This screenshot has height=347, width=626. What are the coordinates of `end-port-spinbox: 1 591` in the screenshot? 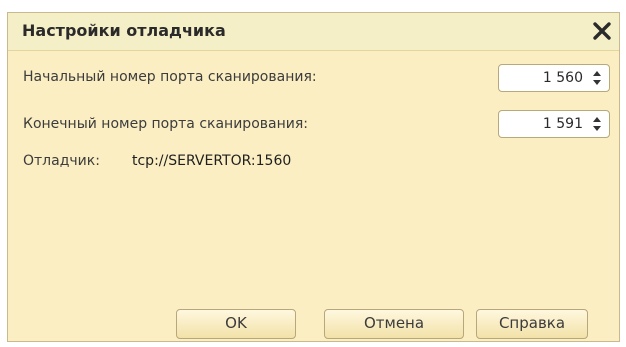 It's located at (554, 124).